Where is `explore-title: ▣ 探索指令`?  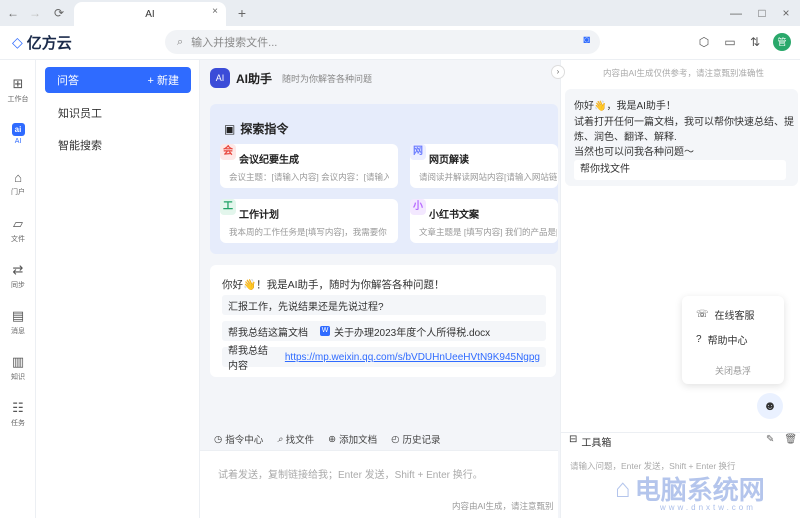
explore-title: ▣ 探索指令 is located at coordinates (256, 128).